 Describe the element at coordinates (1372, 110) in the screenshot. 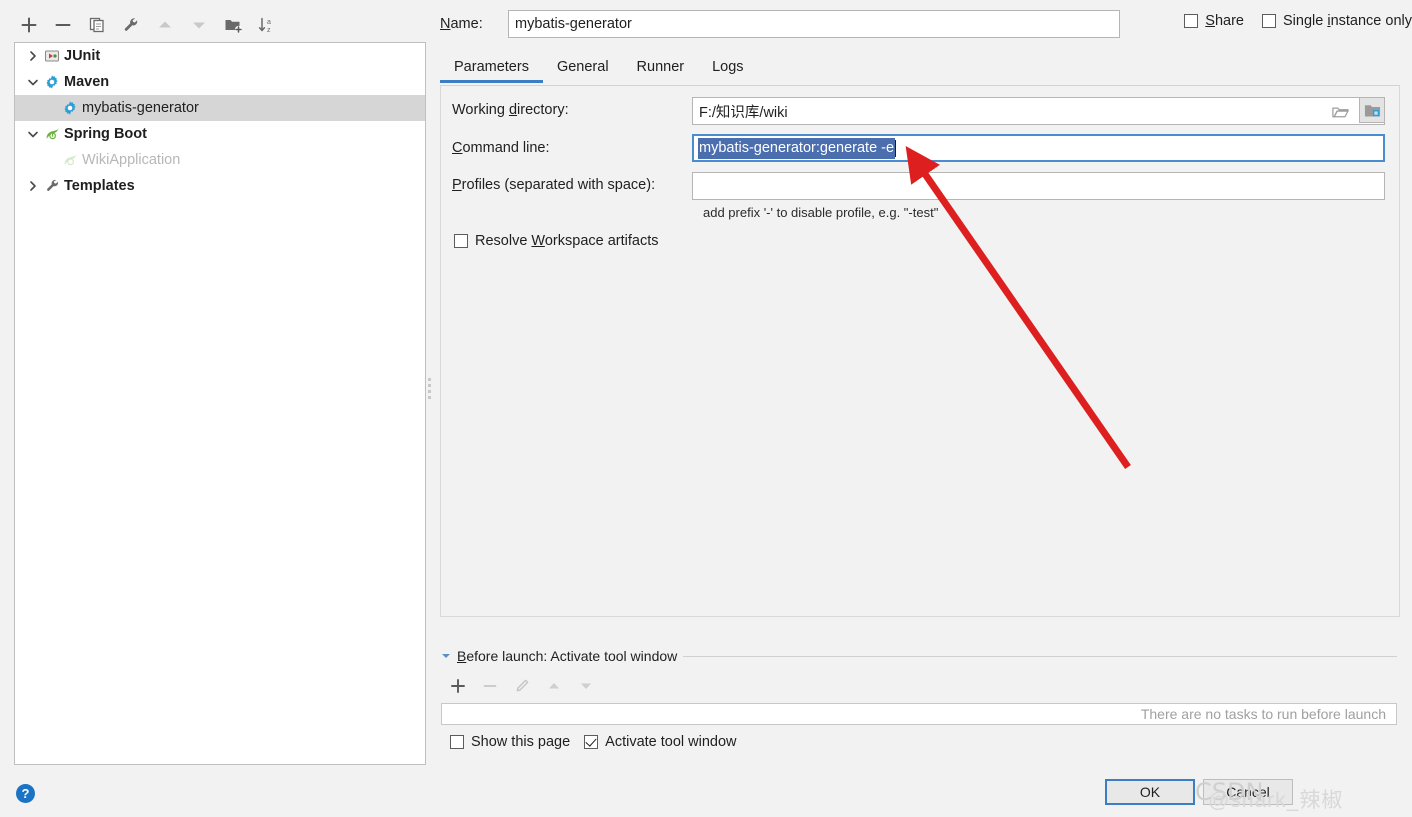

I see `module-folder-icon` at that location.